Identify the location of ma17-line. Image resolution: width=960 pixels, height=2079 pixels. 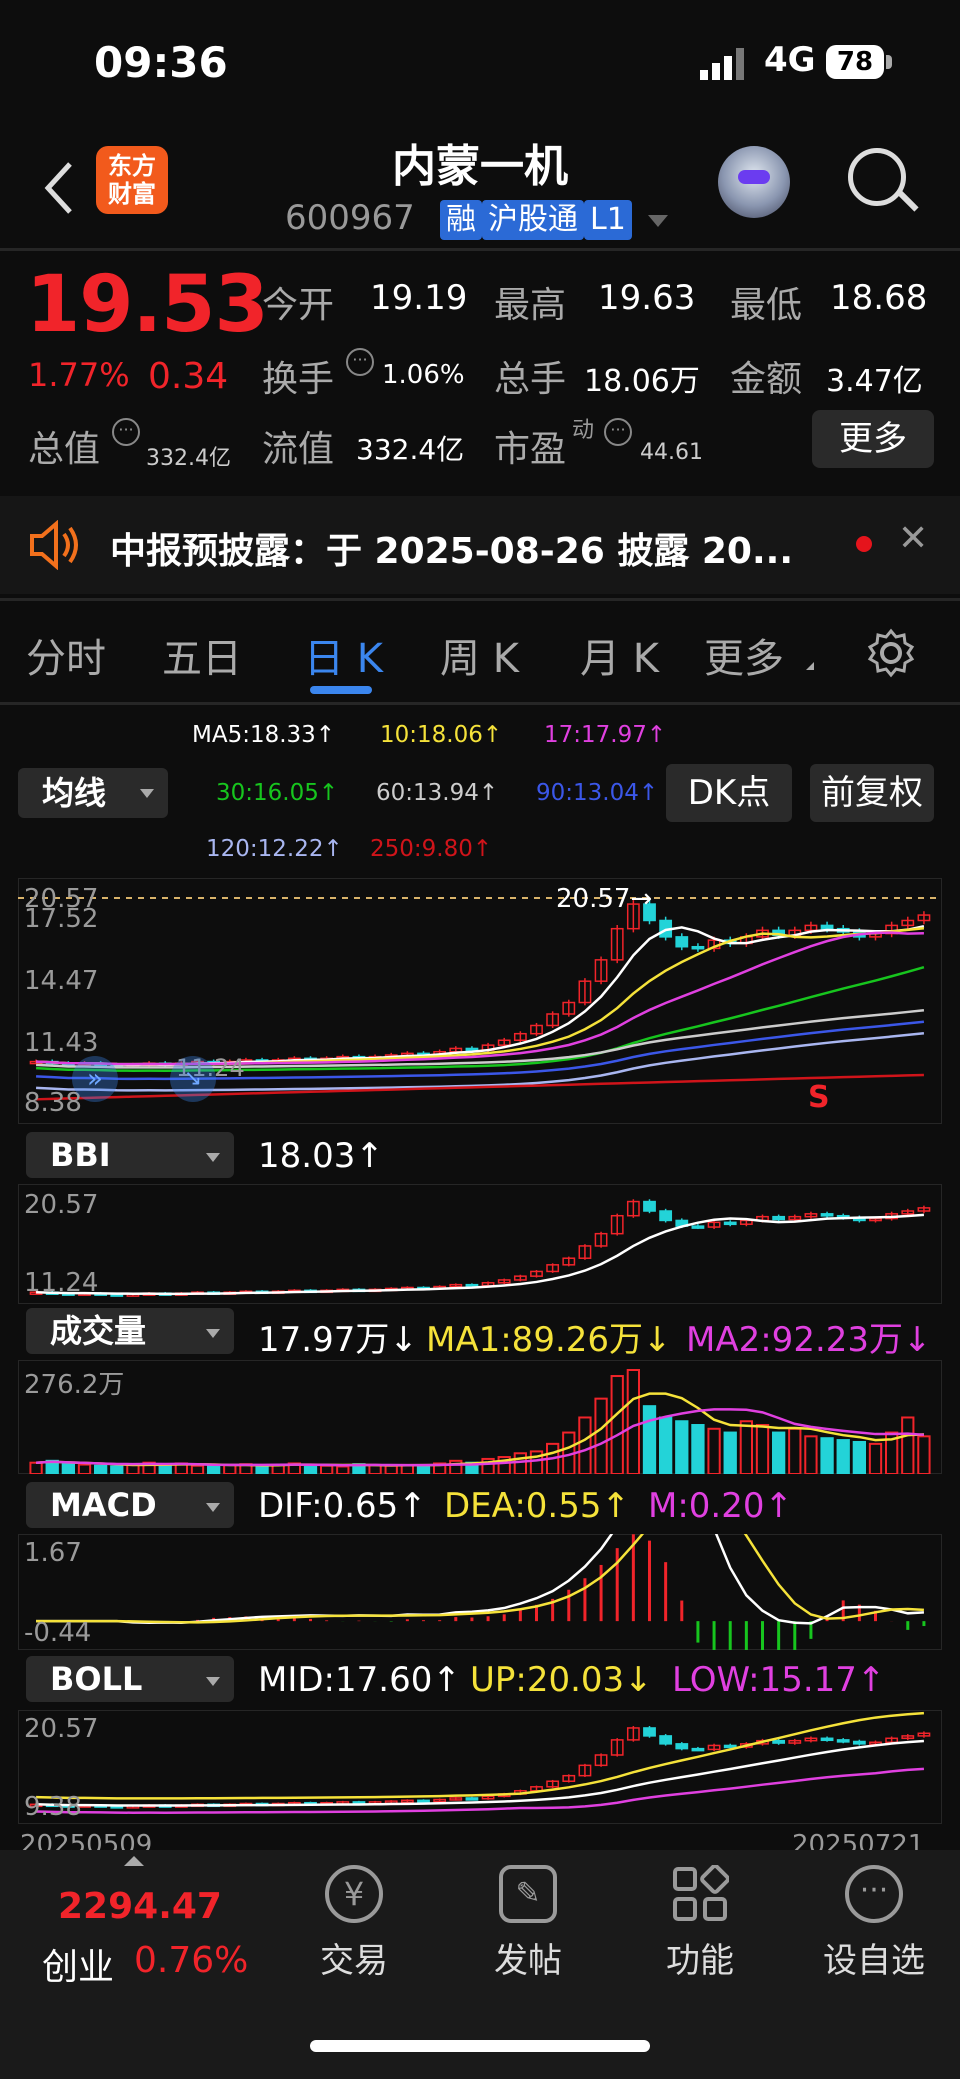
(480, 998).